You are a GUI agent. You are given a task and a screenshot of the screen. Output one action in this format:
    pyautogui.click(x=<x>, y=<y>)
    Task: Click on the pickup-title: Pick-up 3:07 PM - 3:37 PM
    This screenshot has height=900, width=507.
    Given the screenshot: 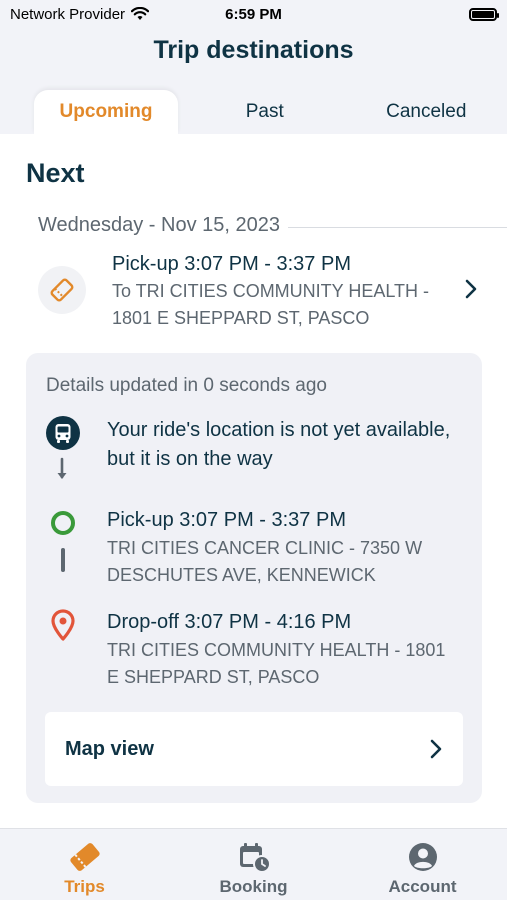 What is the action you would take?
    pyautogui.click(x=226, y=520)
    